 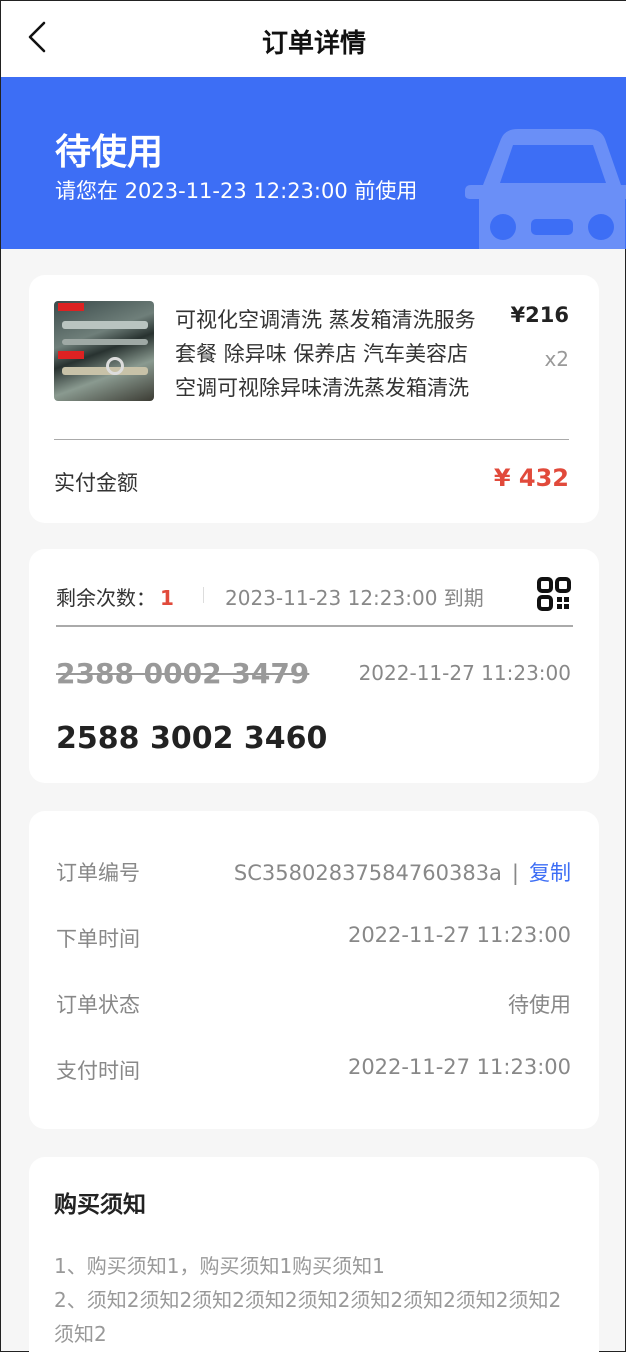 I want to click on order-time-value: 2022-11-27 11:23:00, so click(x=459, y=935).